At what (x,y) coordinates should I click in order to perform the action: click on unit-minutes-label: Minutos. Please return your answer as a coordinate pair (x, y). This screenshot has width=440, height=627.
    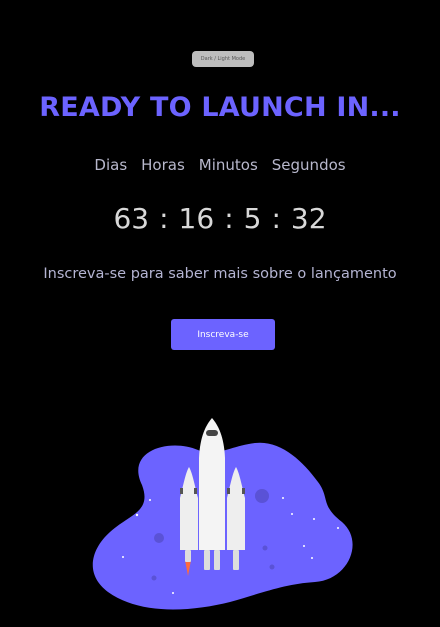
    Looking at the image, I should click on (228, 165).